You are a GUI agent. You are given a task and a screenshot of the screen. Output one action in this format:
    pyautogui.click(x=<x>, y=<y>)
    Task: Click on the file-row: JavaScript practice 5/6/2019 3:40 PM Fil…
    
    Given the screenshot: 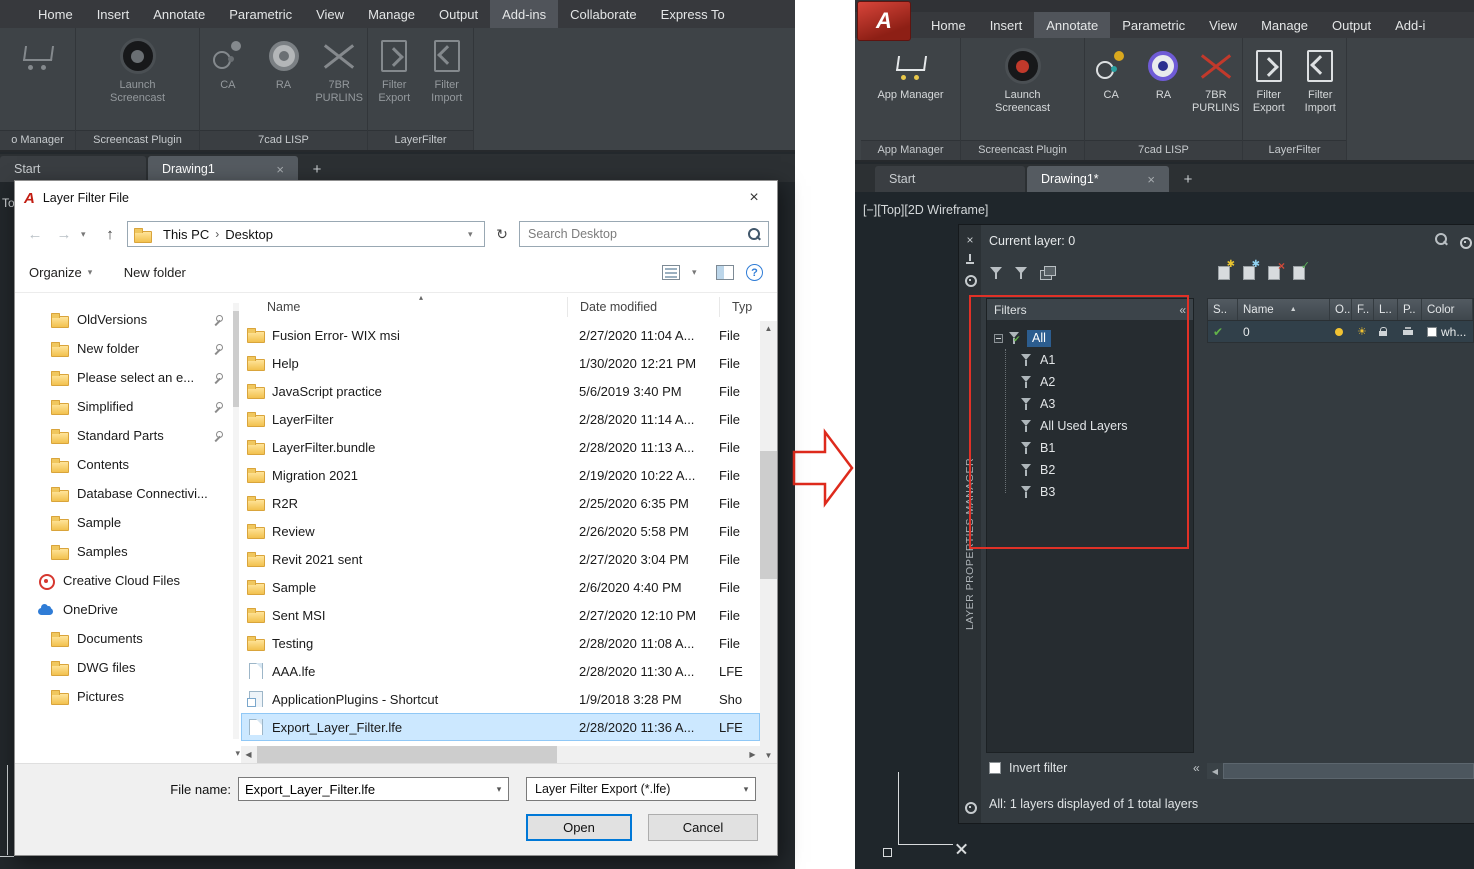 What is the action you would take?
    pyautogui.click(x=500, y=391)
    